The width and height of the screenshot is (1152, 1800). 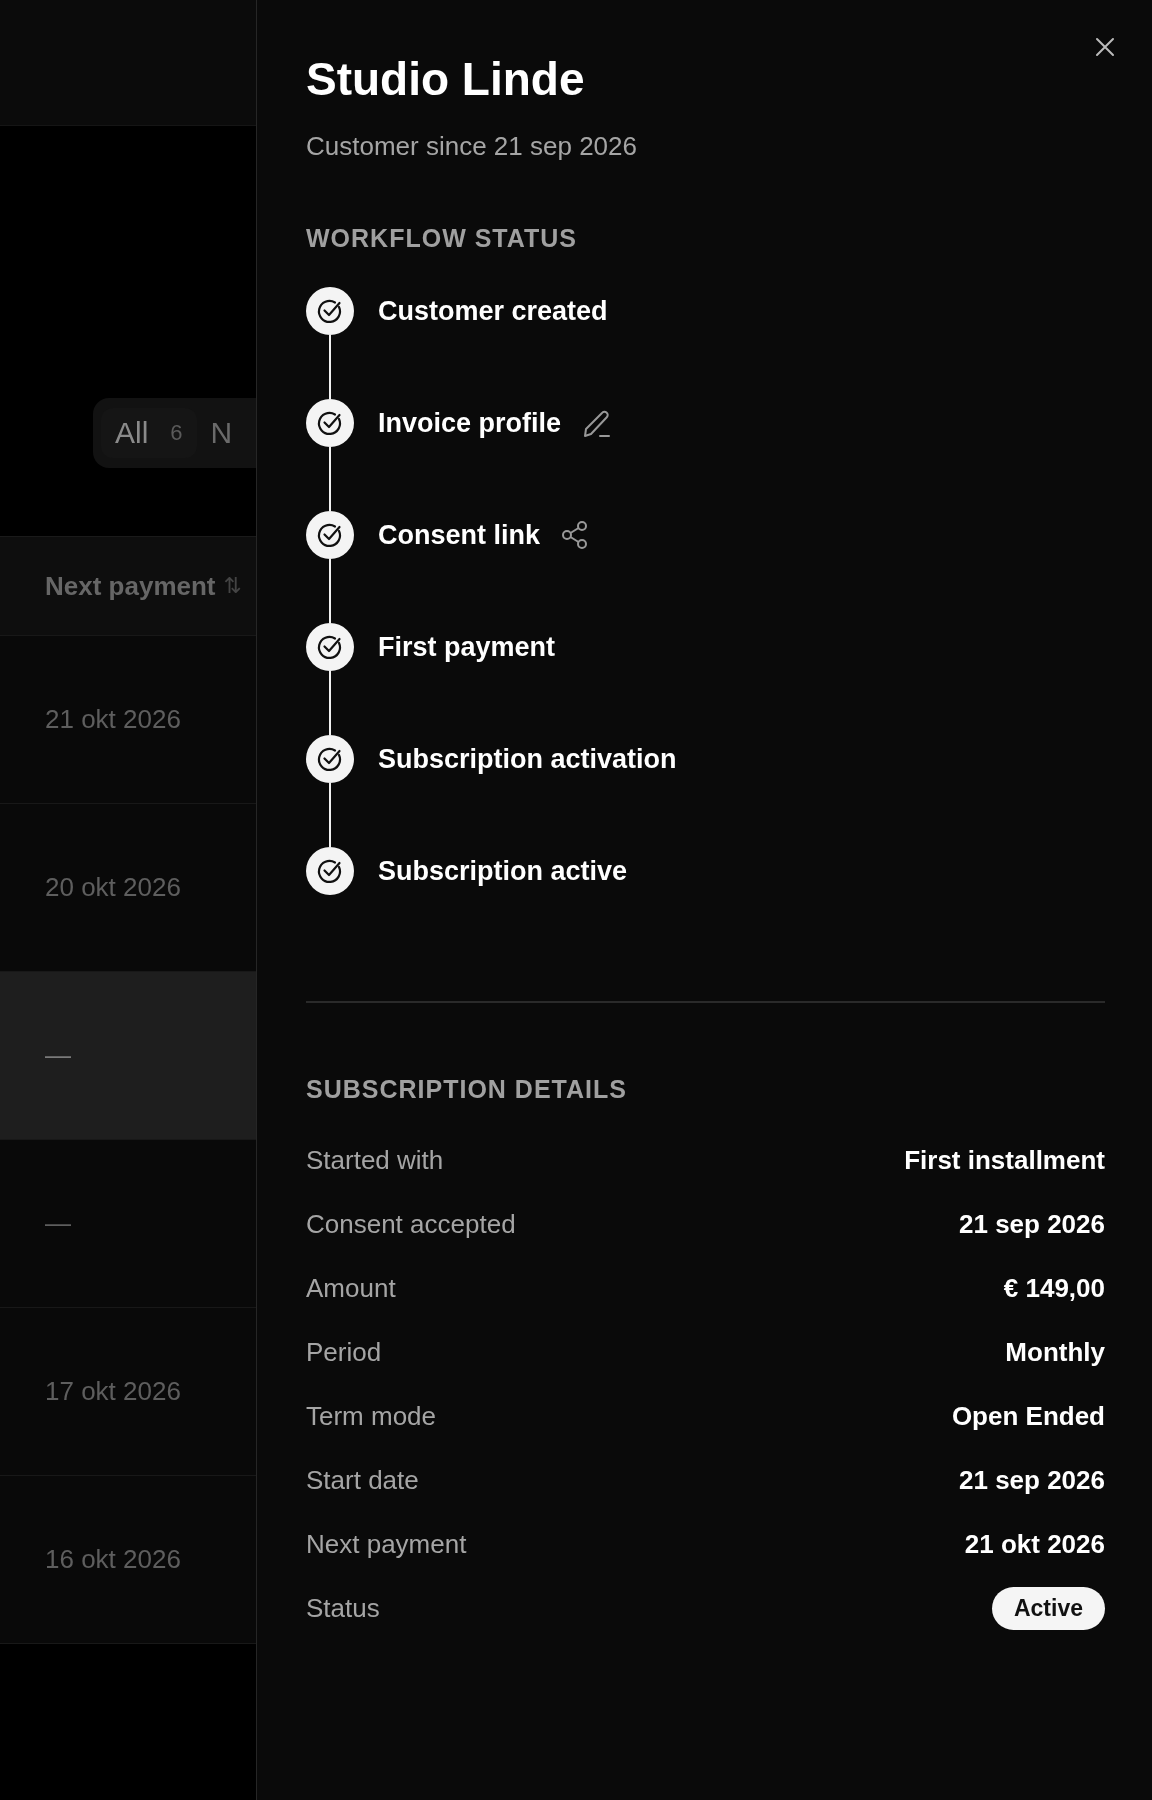 I want to click on panel-subtitle: Customer since 21 sep 2026, so click(x=472, y=147).